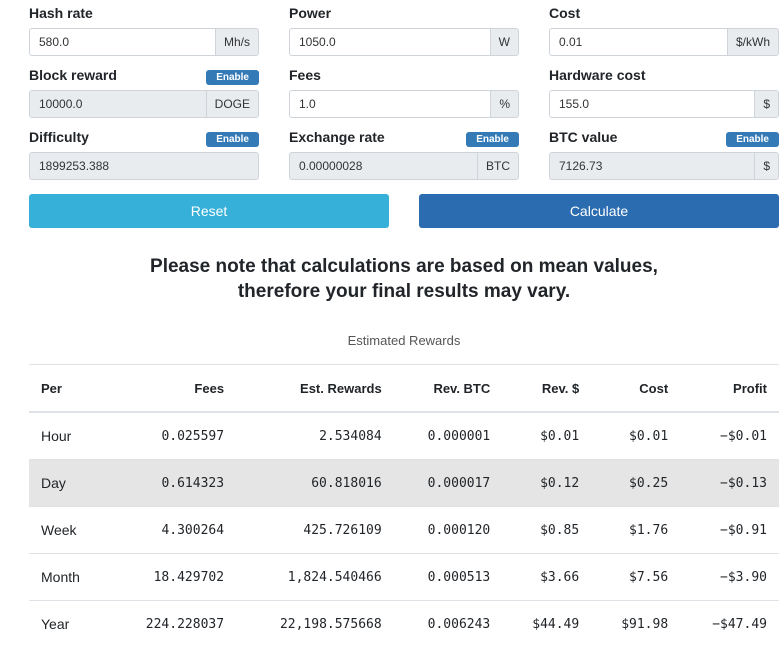 This screenshot has width=784, height=647. Describe the element at coordinates (498, 166) in the screenshot. I see `exchange-rate-unit: BTC` at that location.